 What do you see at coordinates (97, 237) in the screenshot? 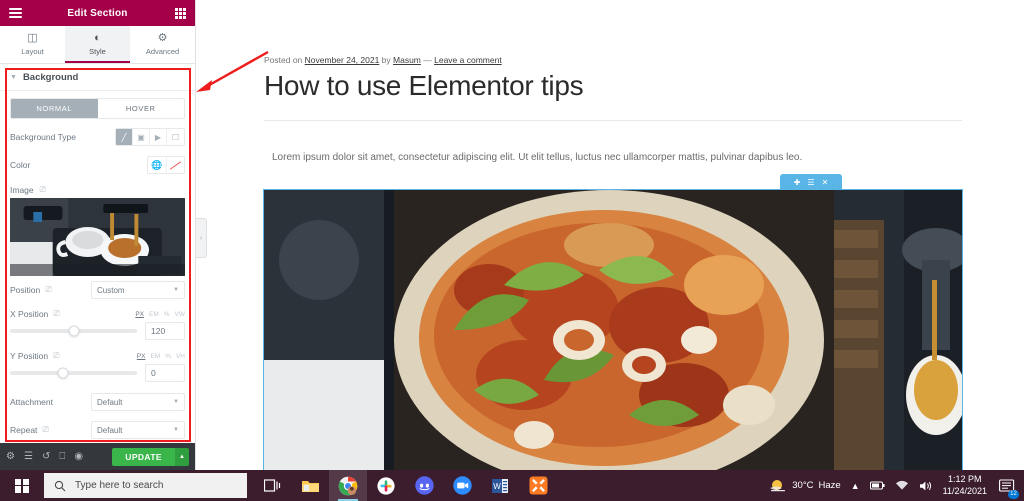
I see `background-image-thumbnail` at bounding box center [97, 237].